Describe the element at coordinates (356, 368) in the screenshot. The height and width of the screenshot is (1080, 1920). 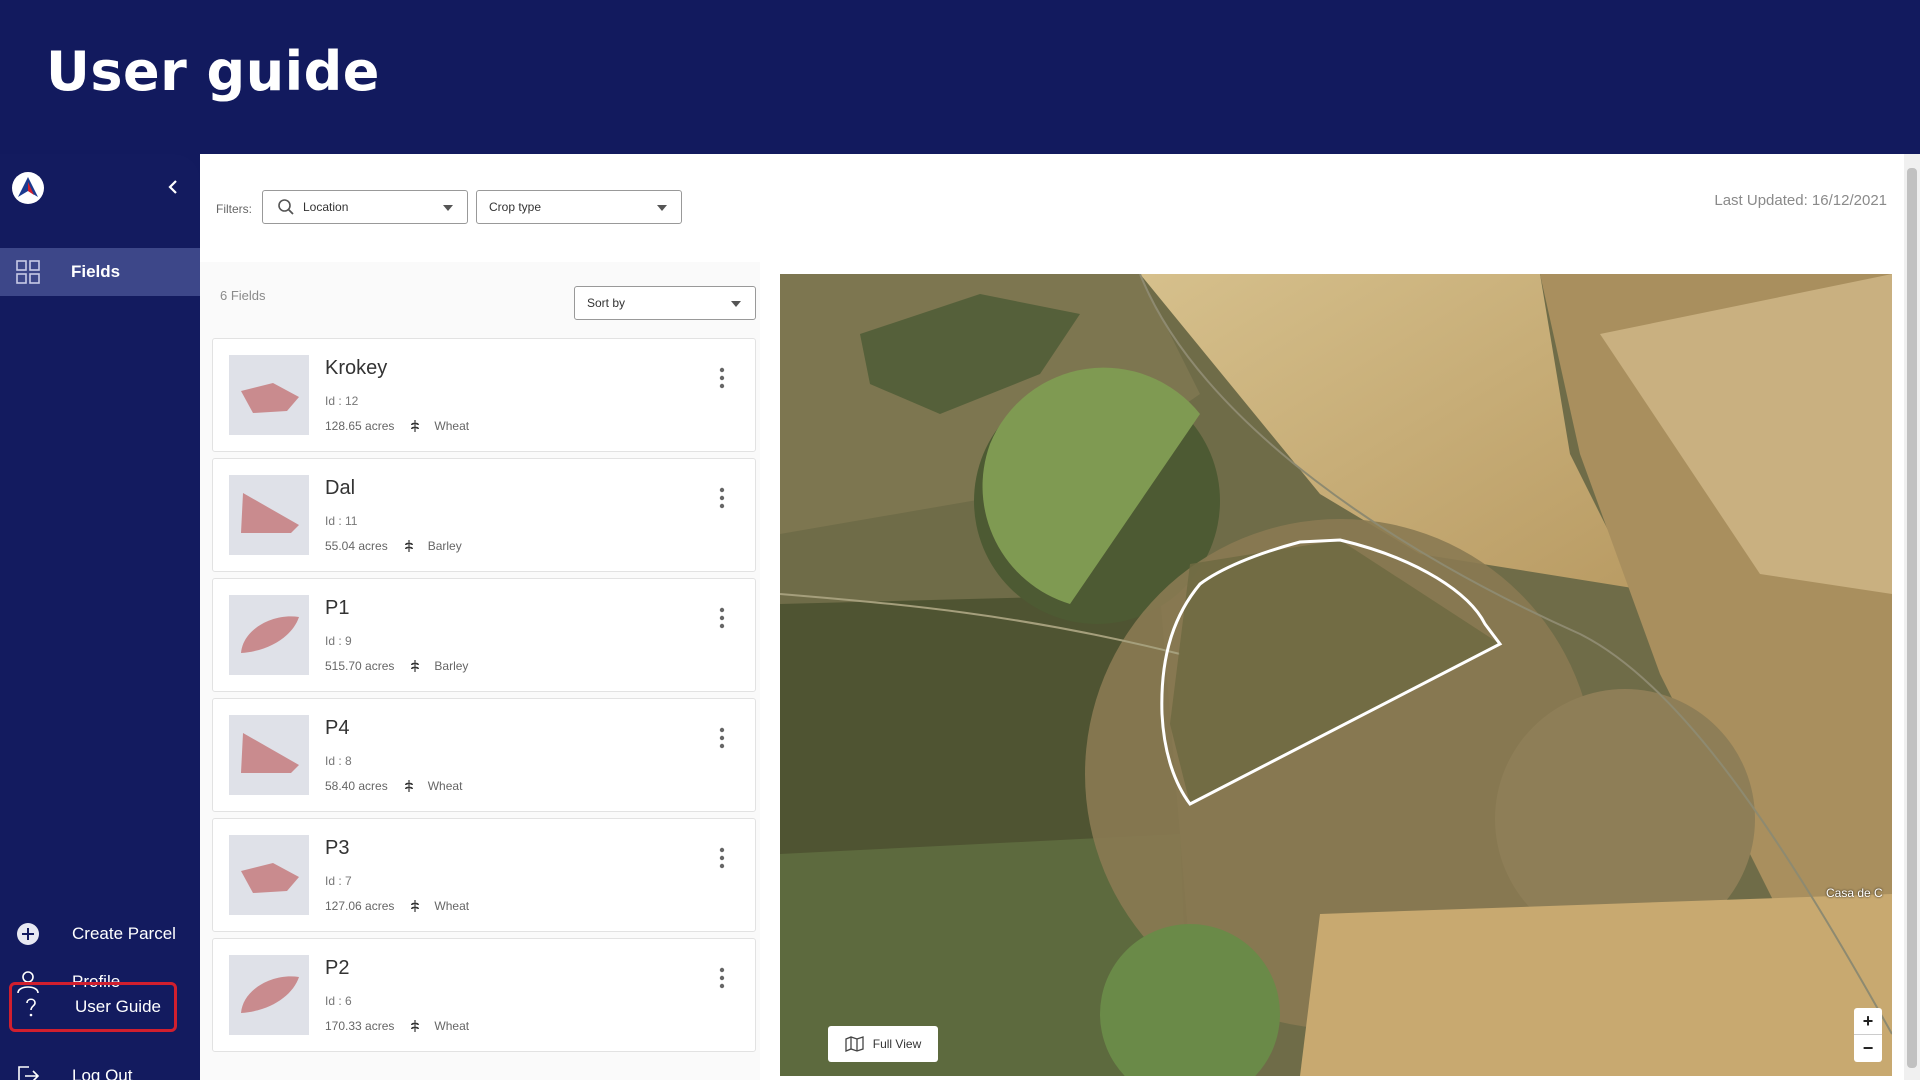
I see `field-name: Krokey` at that location.